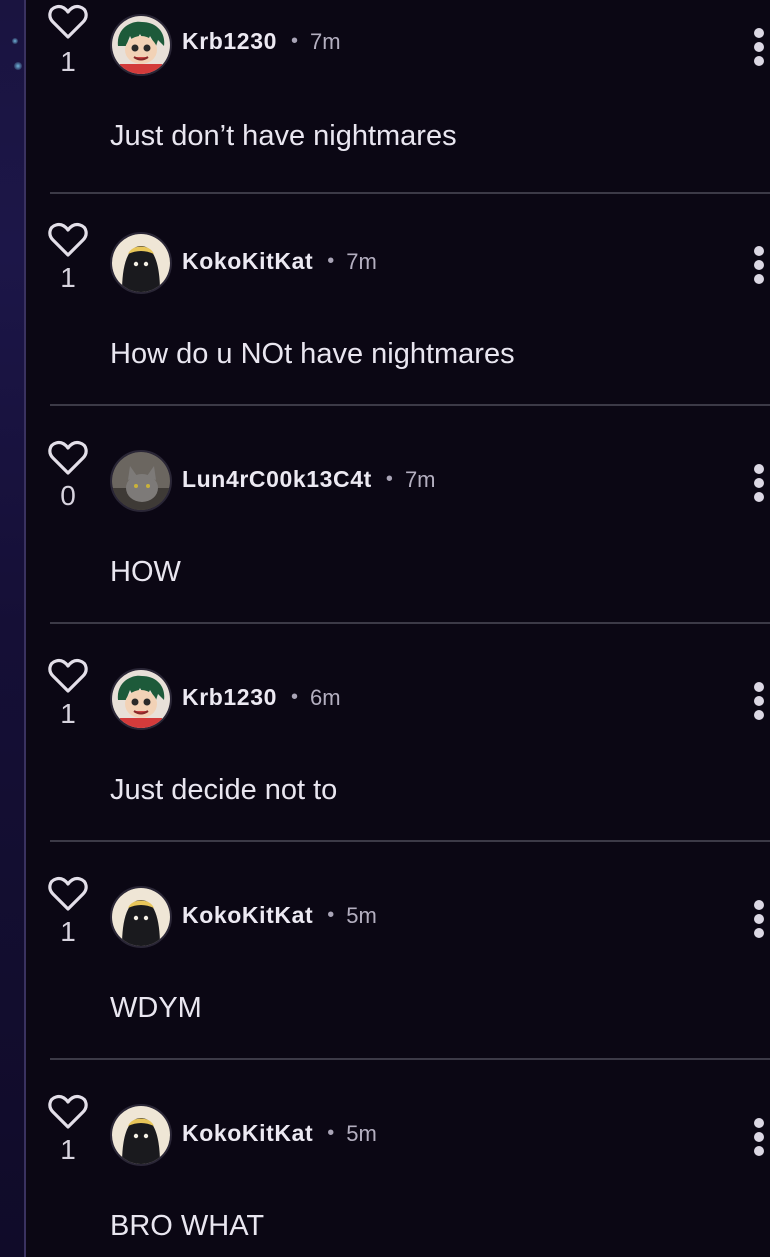 The width and height of the screenshot is (770, 1257). Describe the element at coordinates (145, 572) in the screenshot. I see `comment-text: HOW` at that location.